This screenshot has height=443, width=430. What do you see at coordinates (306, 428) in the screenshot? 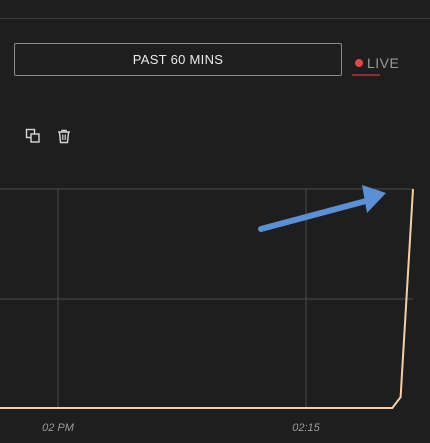
I see `x-tick-label: 02:15` at bounding box center [306, 428].